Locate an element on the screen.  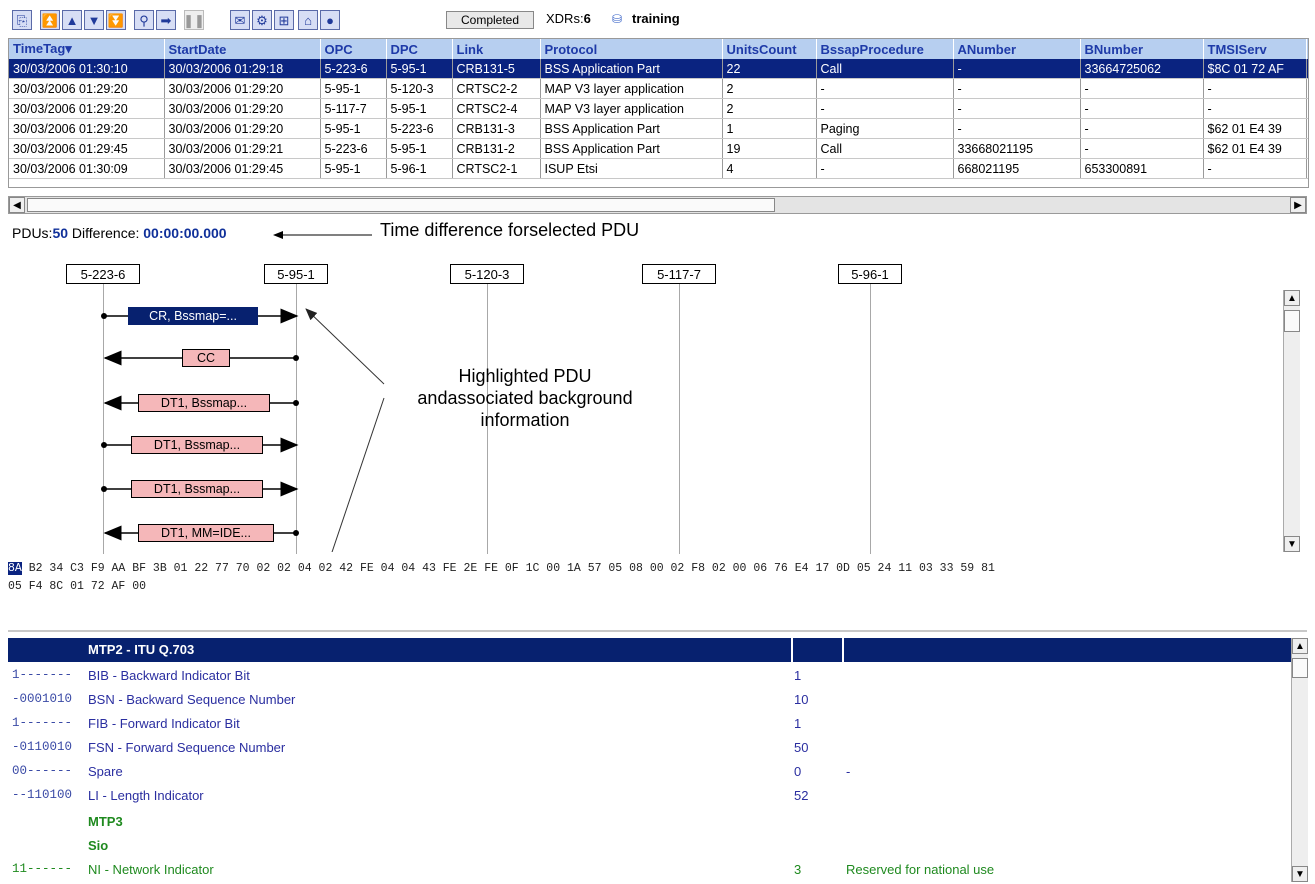
decode-group-sio: Sio is located at coordinates (649, 846).